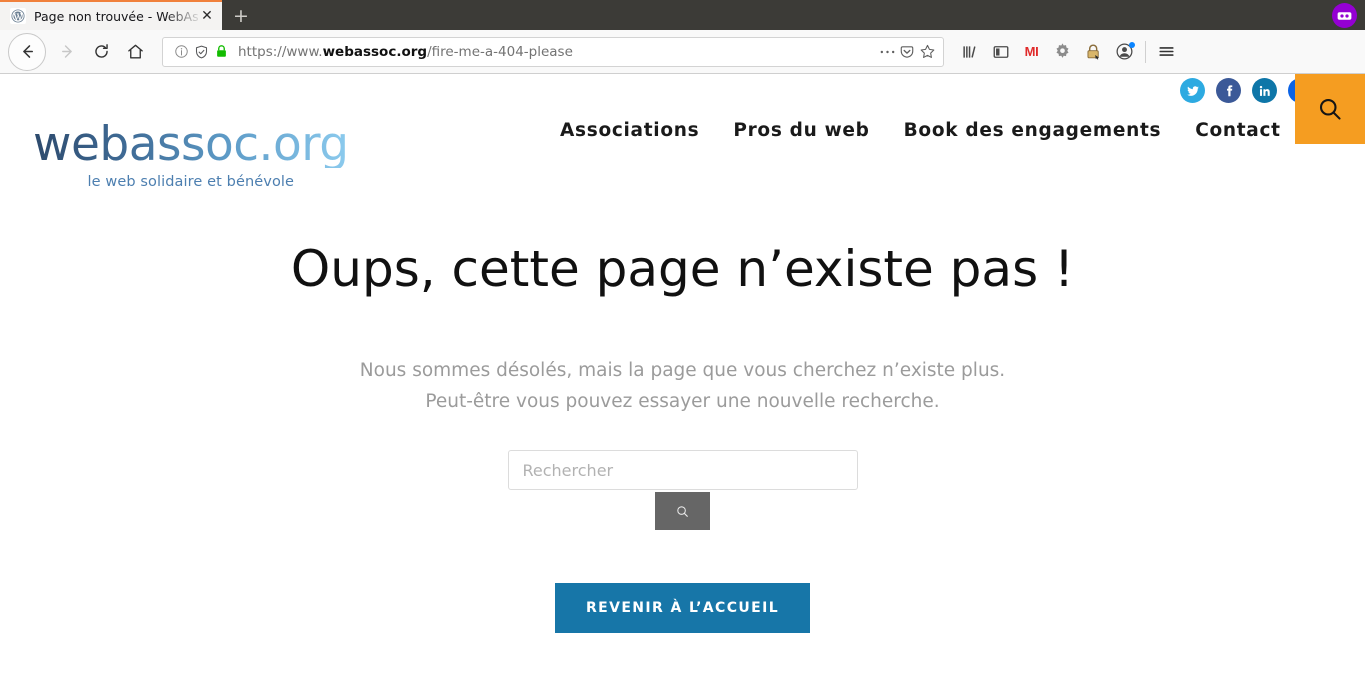  Describe the element at coordinates (1344, 15) in the screenshot. I see `private-browsing-mask-icon` at that location.